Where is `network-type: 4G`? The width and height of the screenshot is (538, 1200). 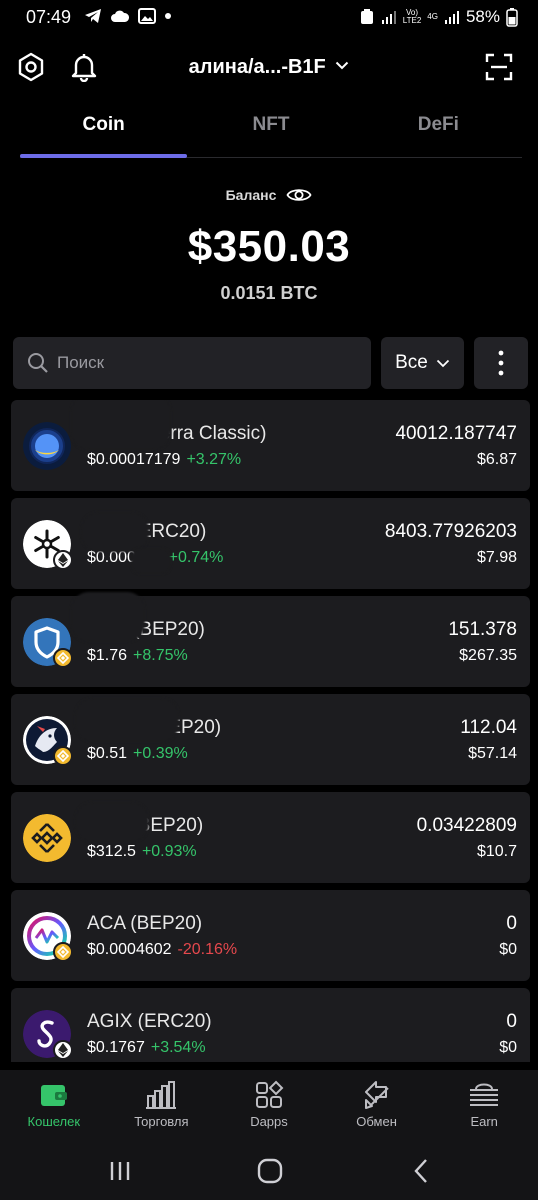
network-type: 4G is located at coordinates (432, 16).